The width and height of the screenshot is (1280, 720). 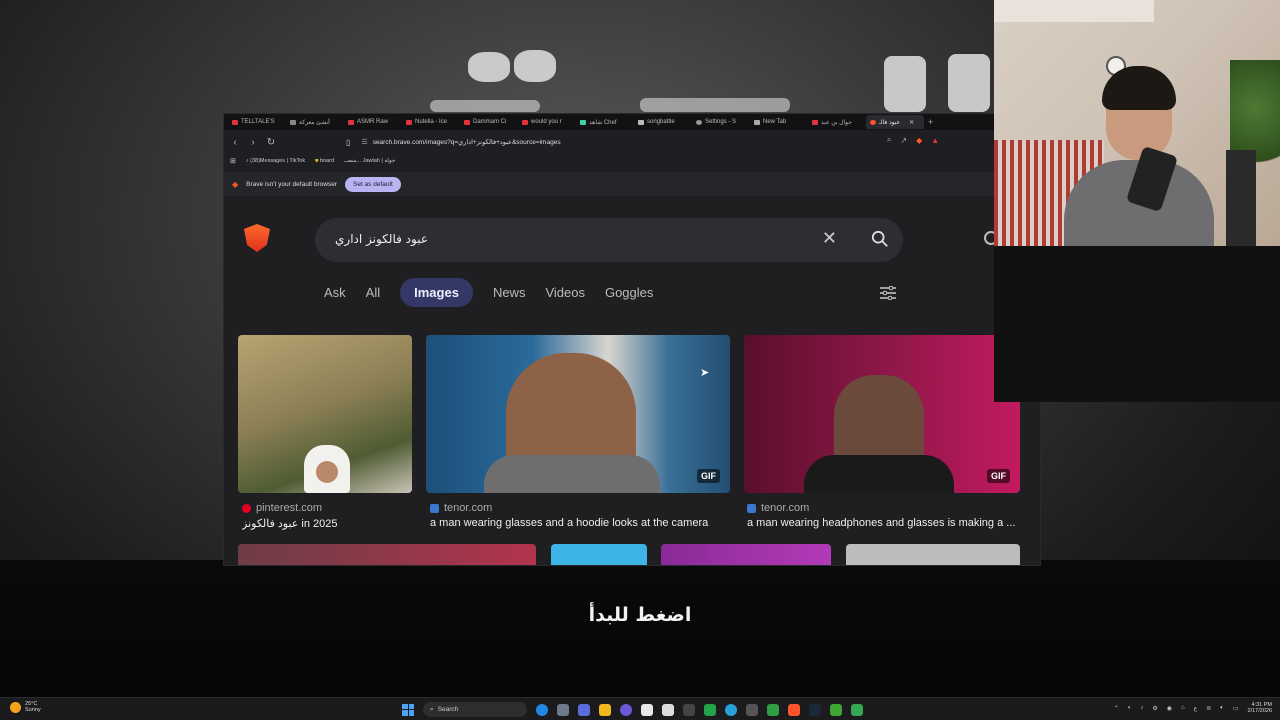 I want to click on sheets-icon, so click(x=857, y=709).